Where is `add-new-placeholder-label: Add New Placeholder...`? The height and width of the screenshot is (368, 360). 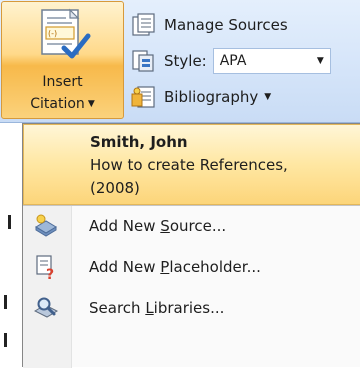
add-new-placeholder-label: Add New Placeholder... is located at coordinates (175, 267).